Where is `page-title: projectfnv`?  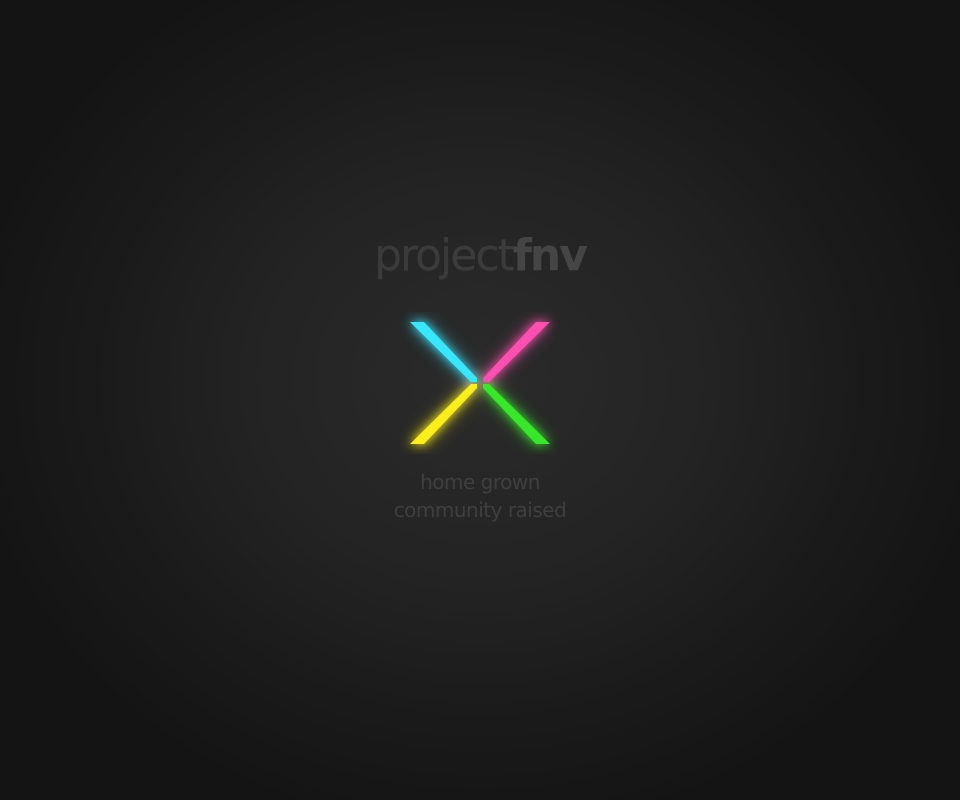 page-title: projectfnv is located at coordinates (480, 256).